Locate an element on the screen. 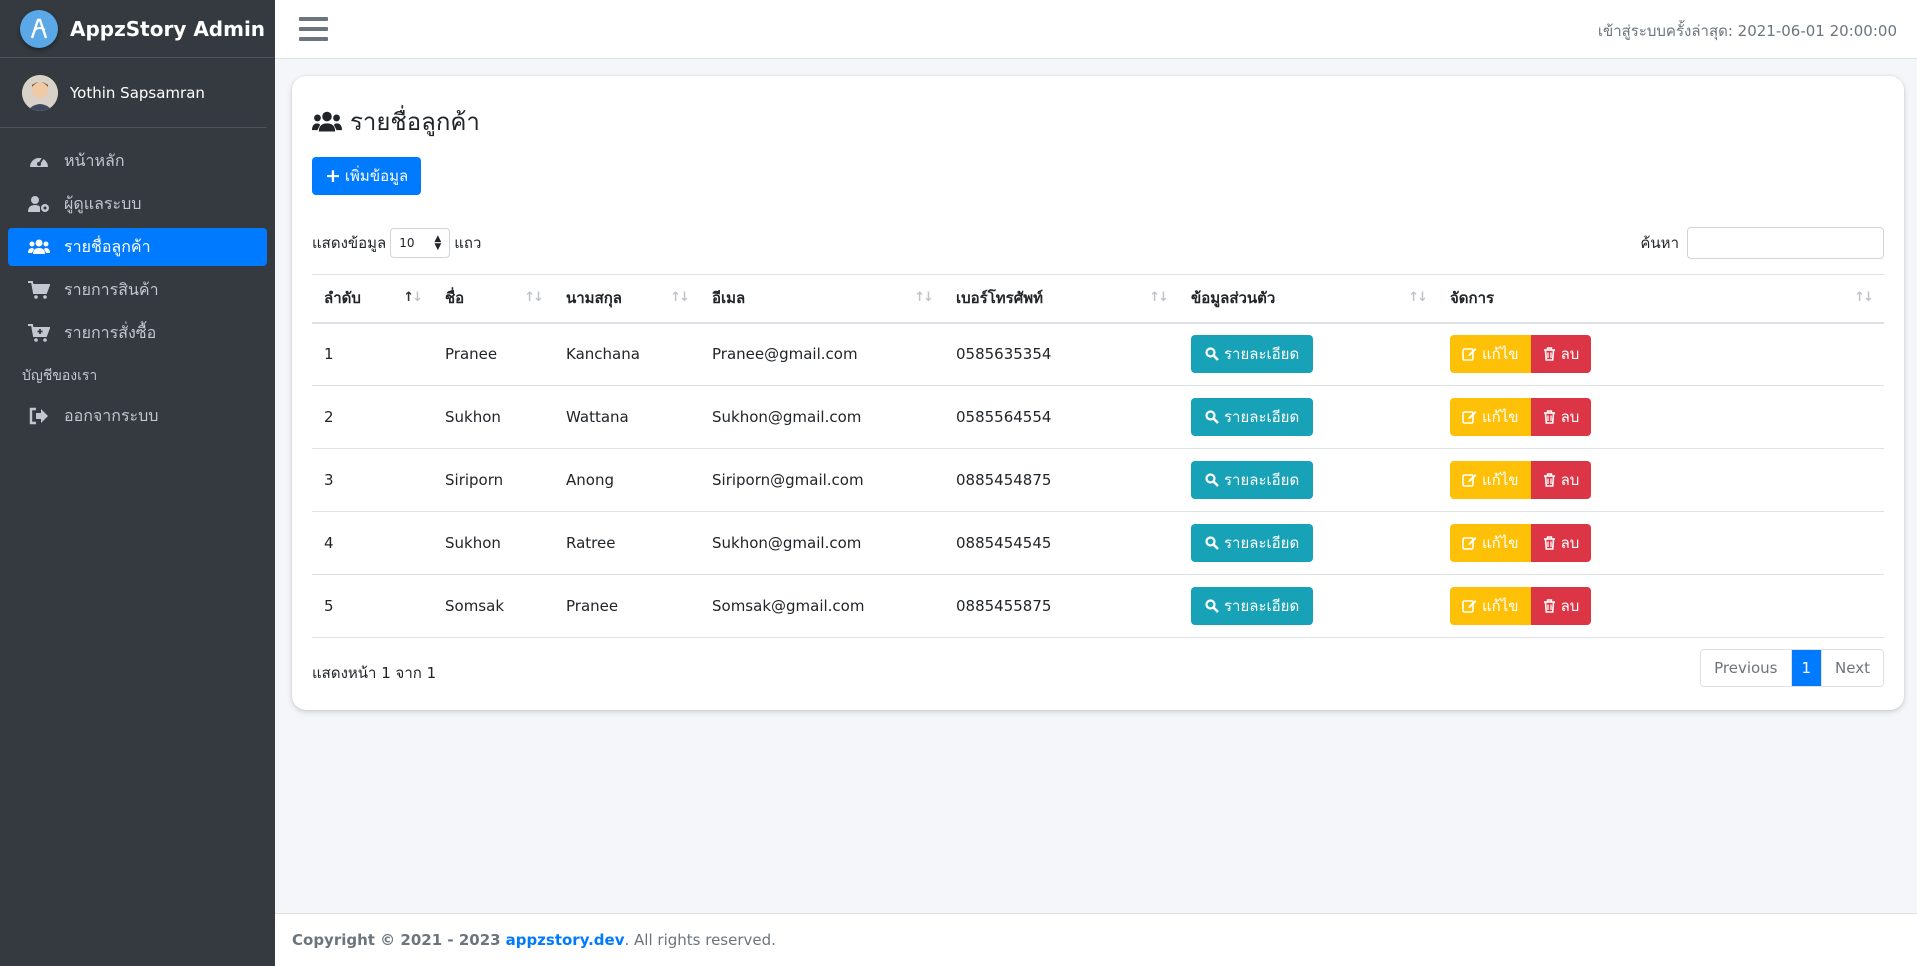 The image size is (1917, 966). column-header-email: อีเมล ↑↓ is located at coordinates (822, 299).